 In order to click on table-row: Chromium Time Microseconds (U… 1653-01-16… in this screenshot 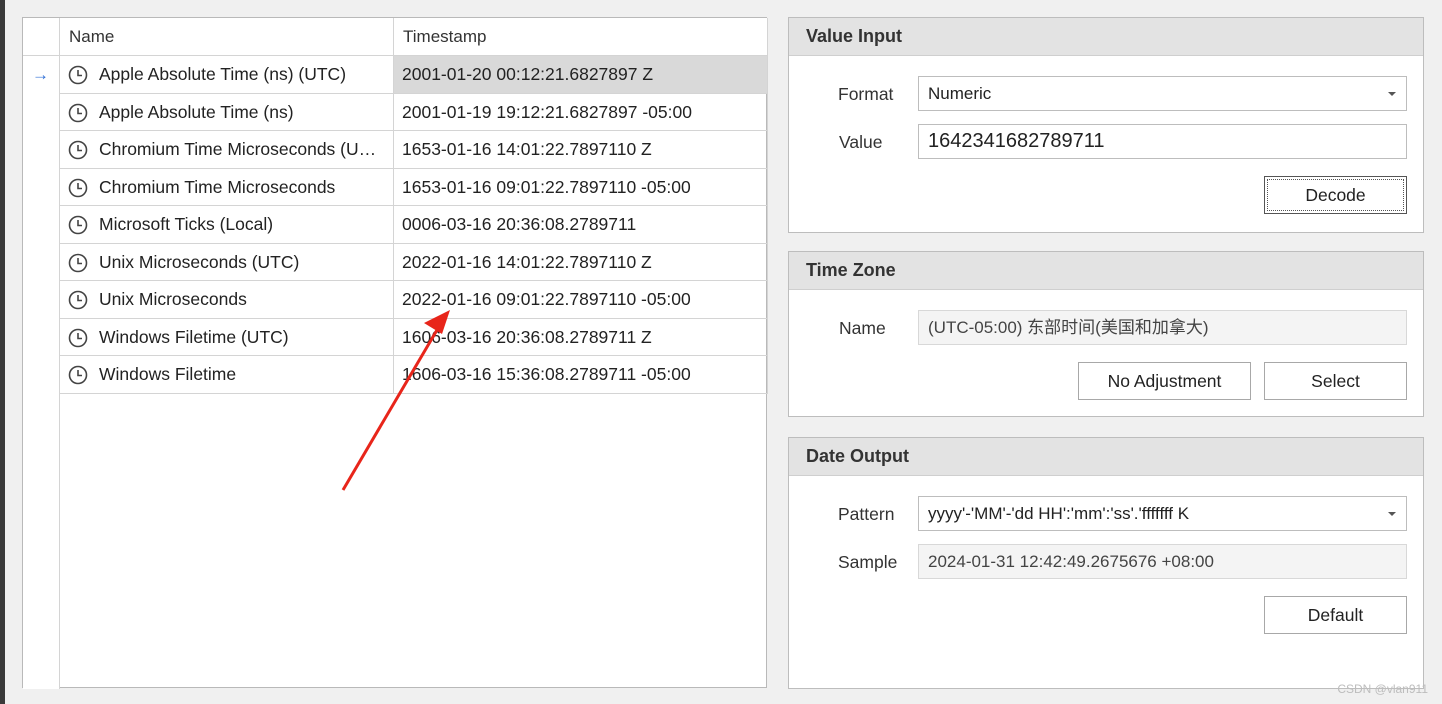, I will do `click(414, 150)`.